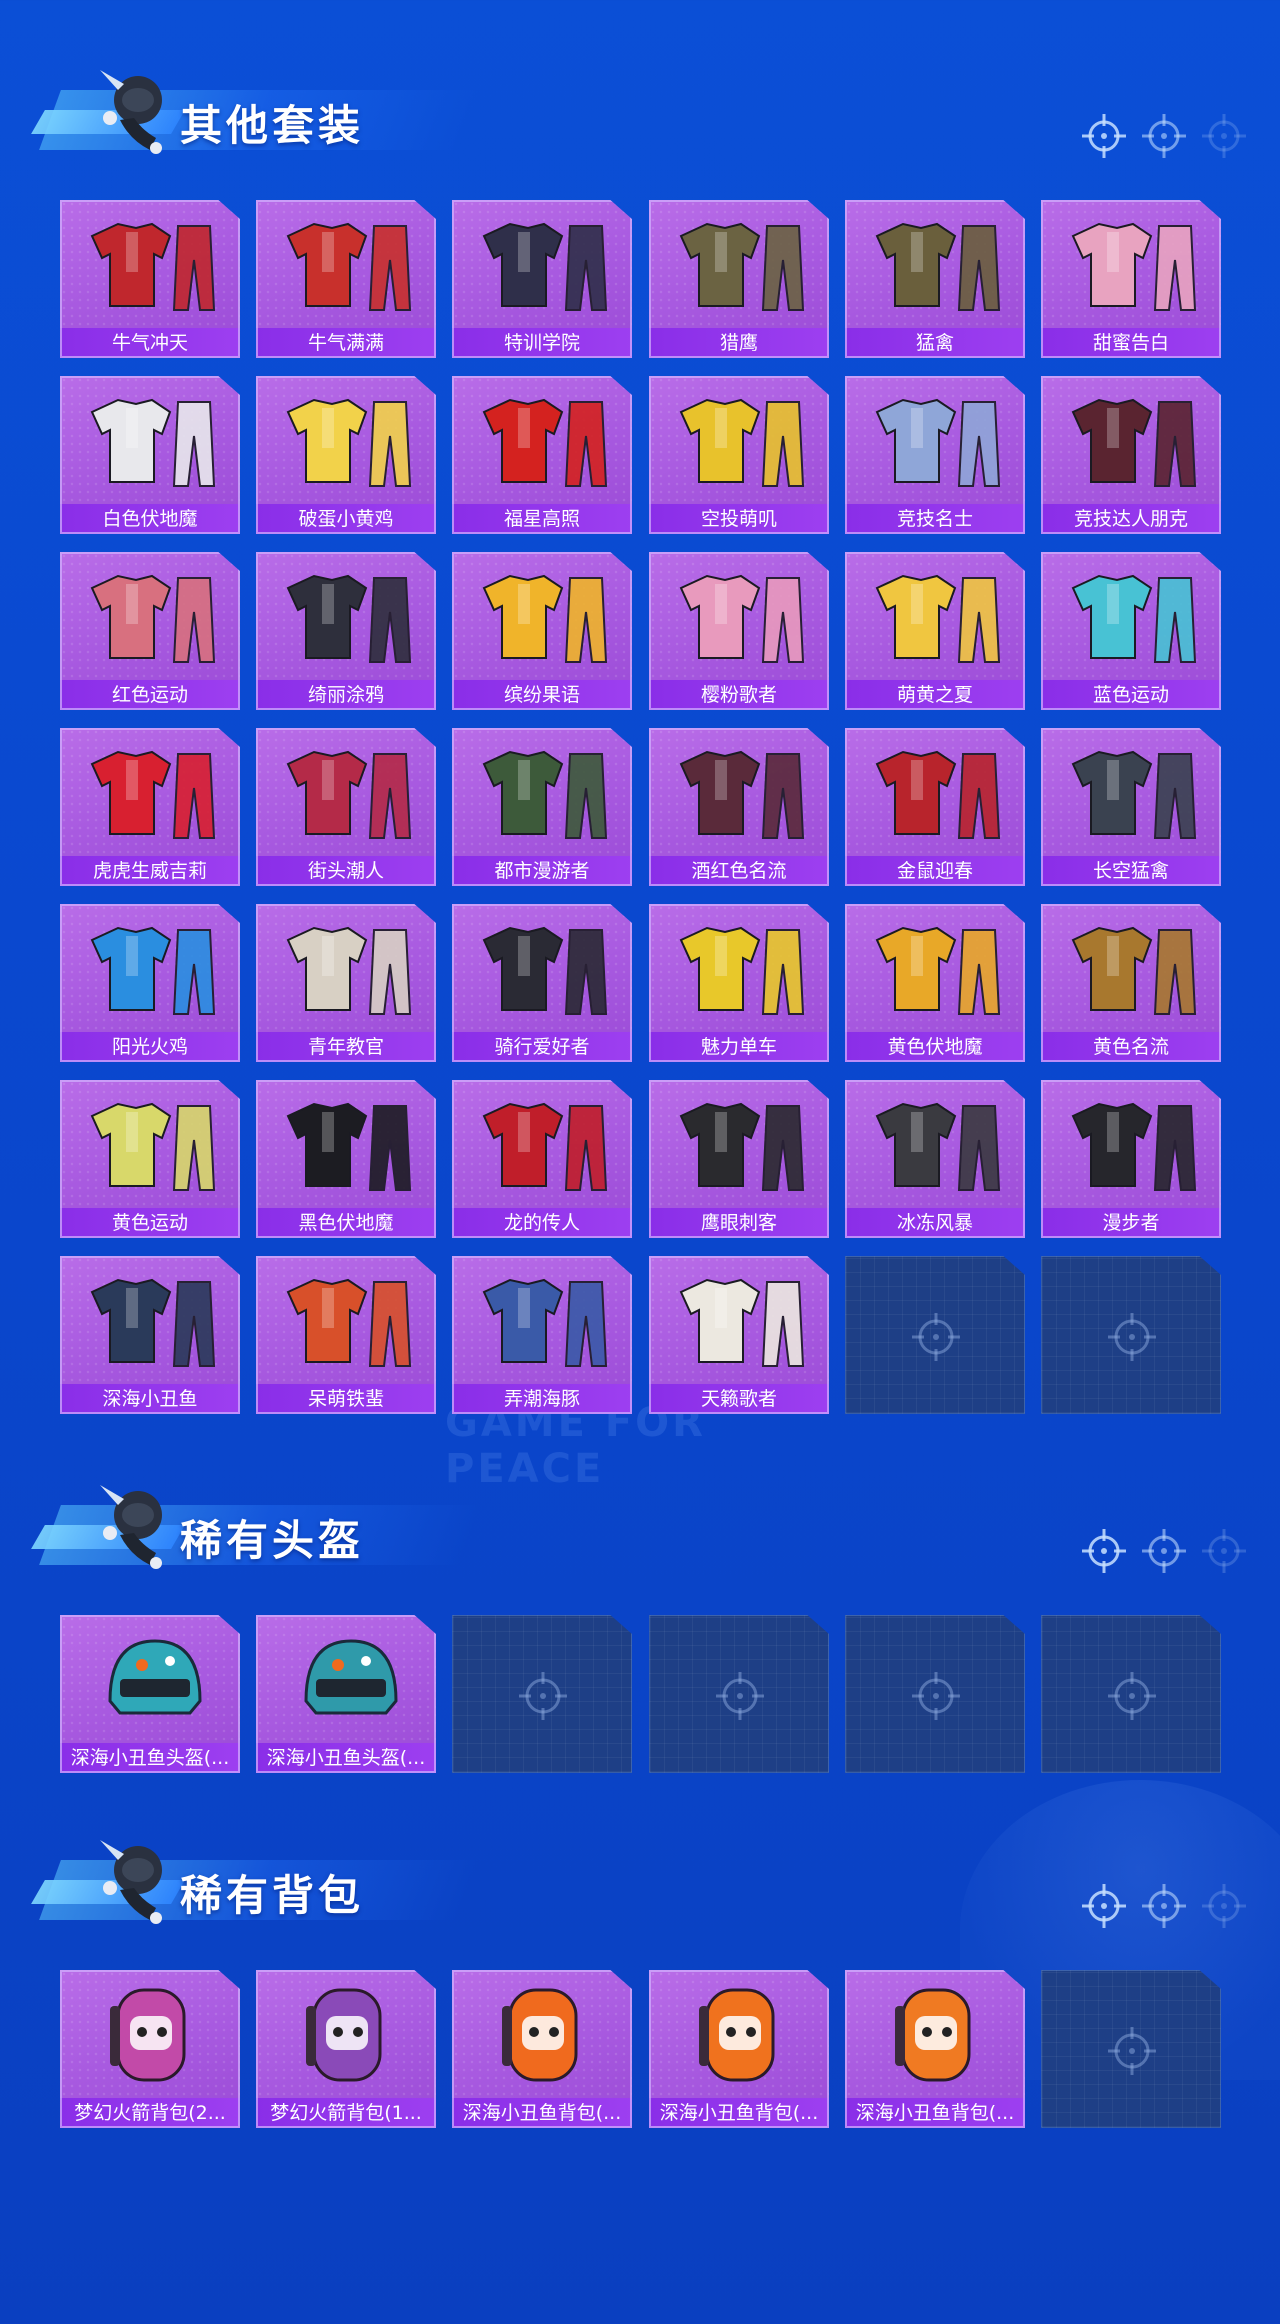 This screenshot has width=1280, height=2324. What do you see at coordinates (346, 631) in the screenshot?
I see `item-card: 绮丽涂鸦` at bounding box center [346, 631].